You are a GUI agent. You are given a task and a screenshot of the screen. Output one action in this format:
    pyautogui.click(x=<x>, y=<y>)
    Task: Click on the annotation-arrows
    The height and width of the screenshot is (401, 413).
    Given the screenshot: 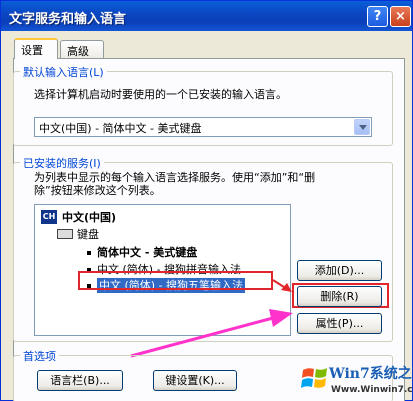 What is the action you would take?
    pyautogui.click(x=211, y=318)
    